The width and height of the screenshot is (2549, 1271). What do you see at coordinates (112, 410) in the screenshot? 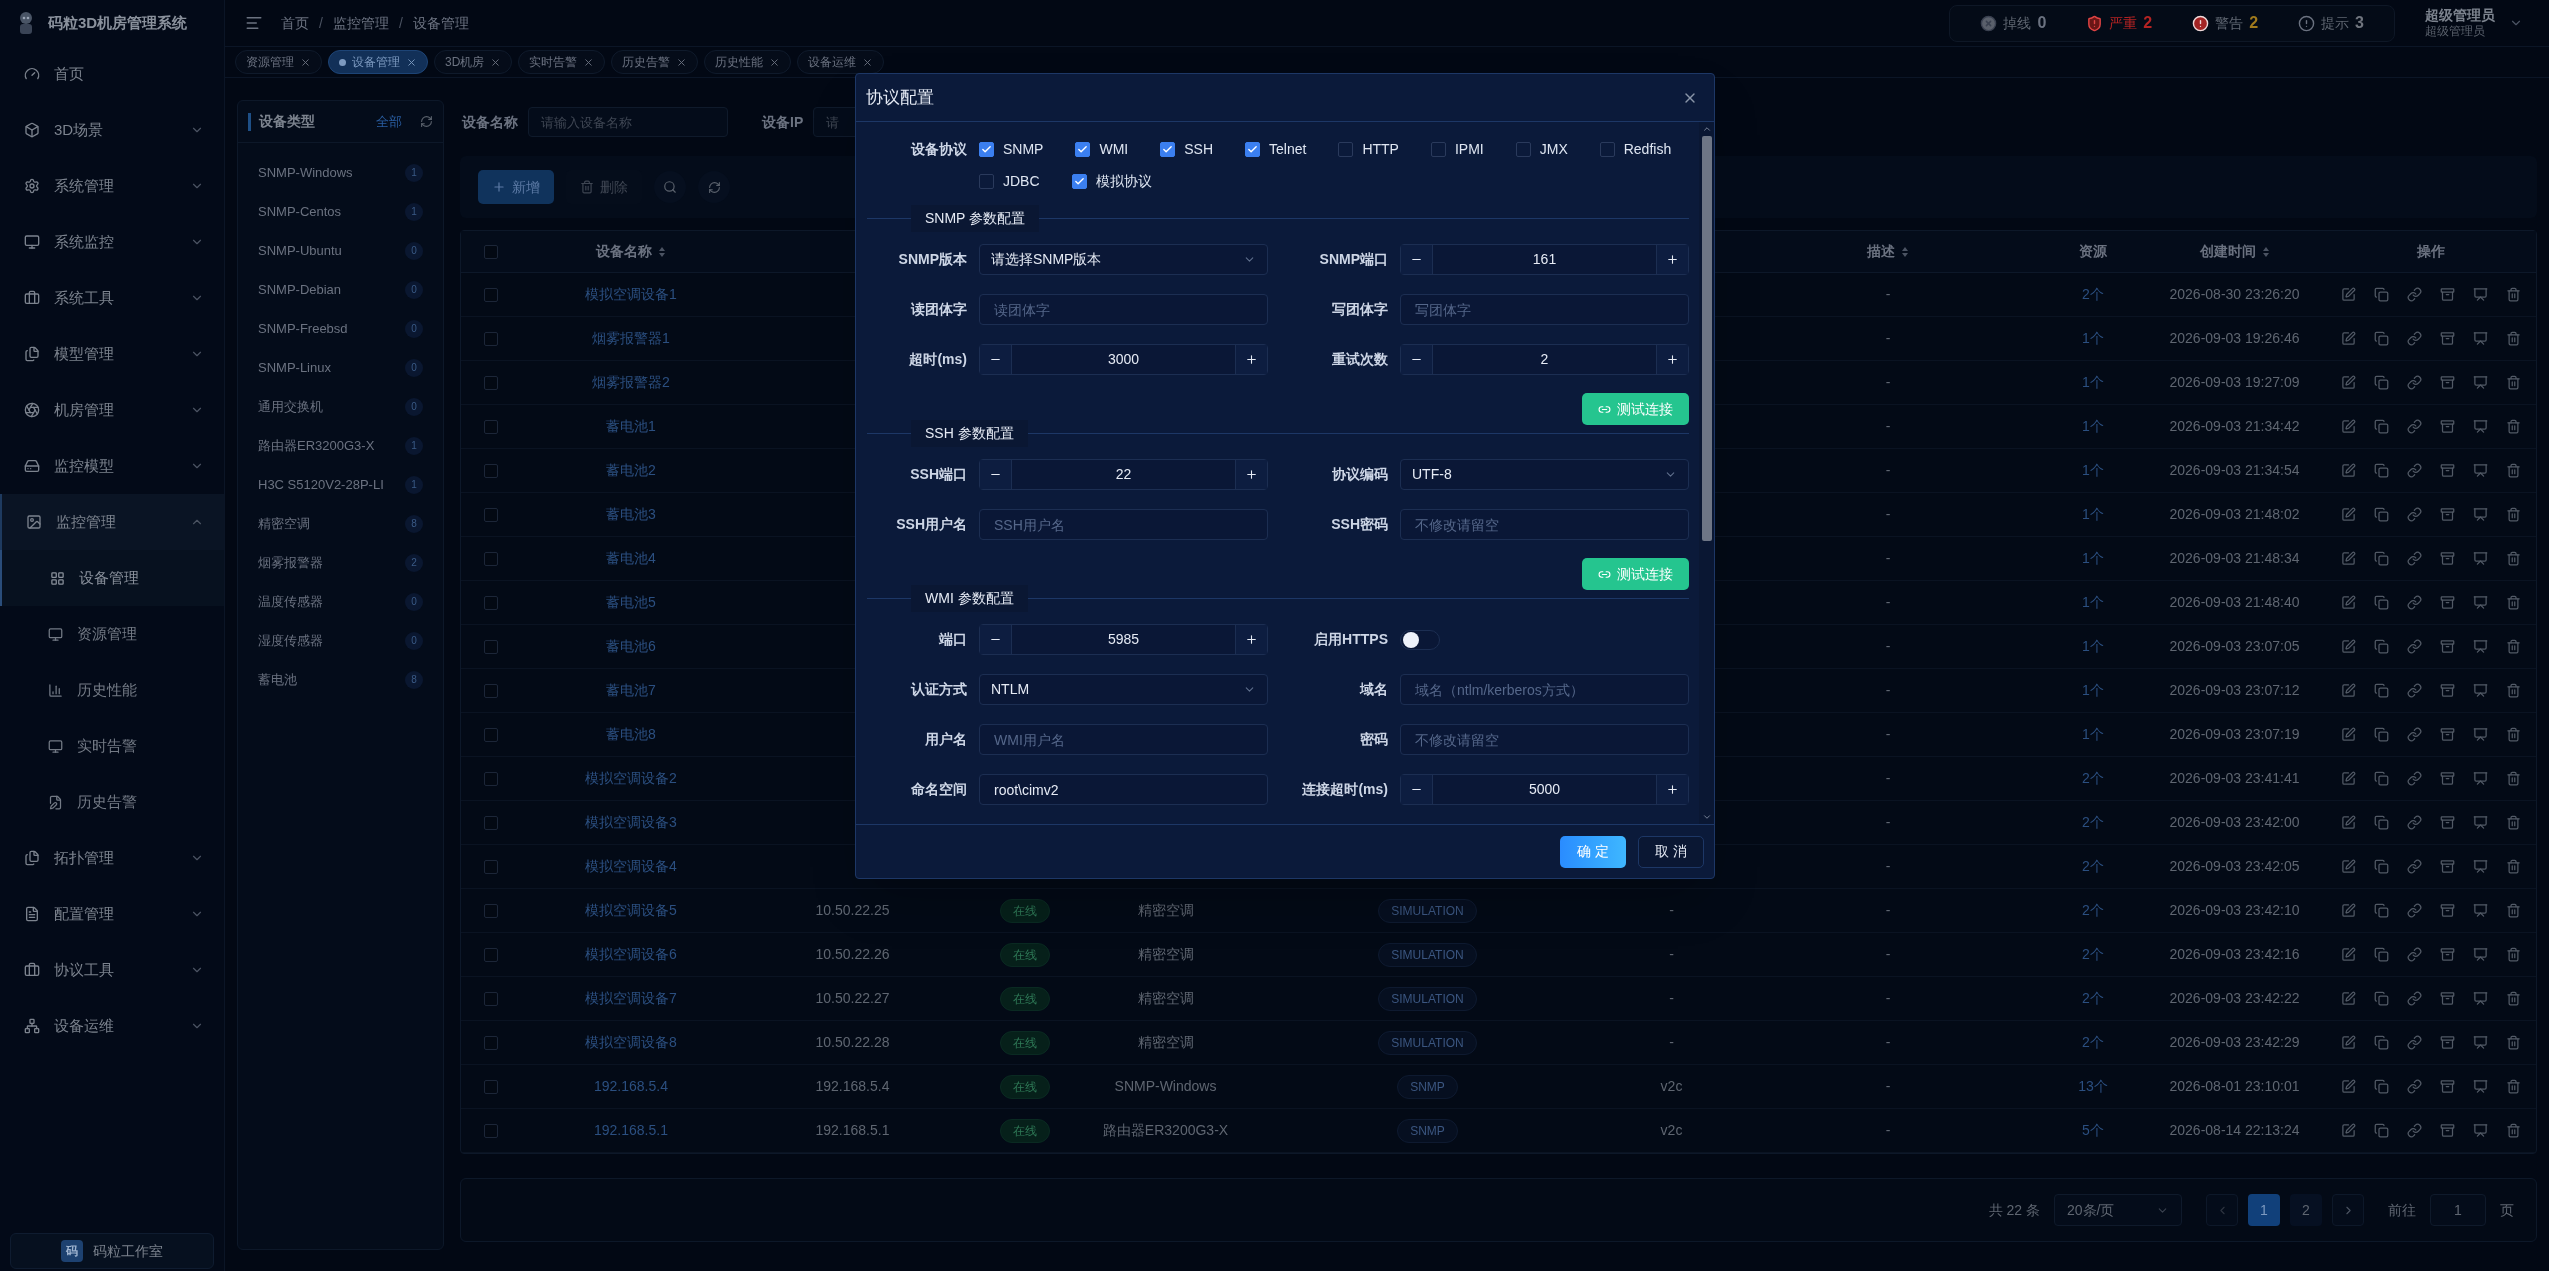
I see `sidebar-item: 机房管理` at bounding box center [112, 410].